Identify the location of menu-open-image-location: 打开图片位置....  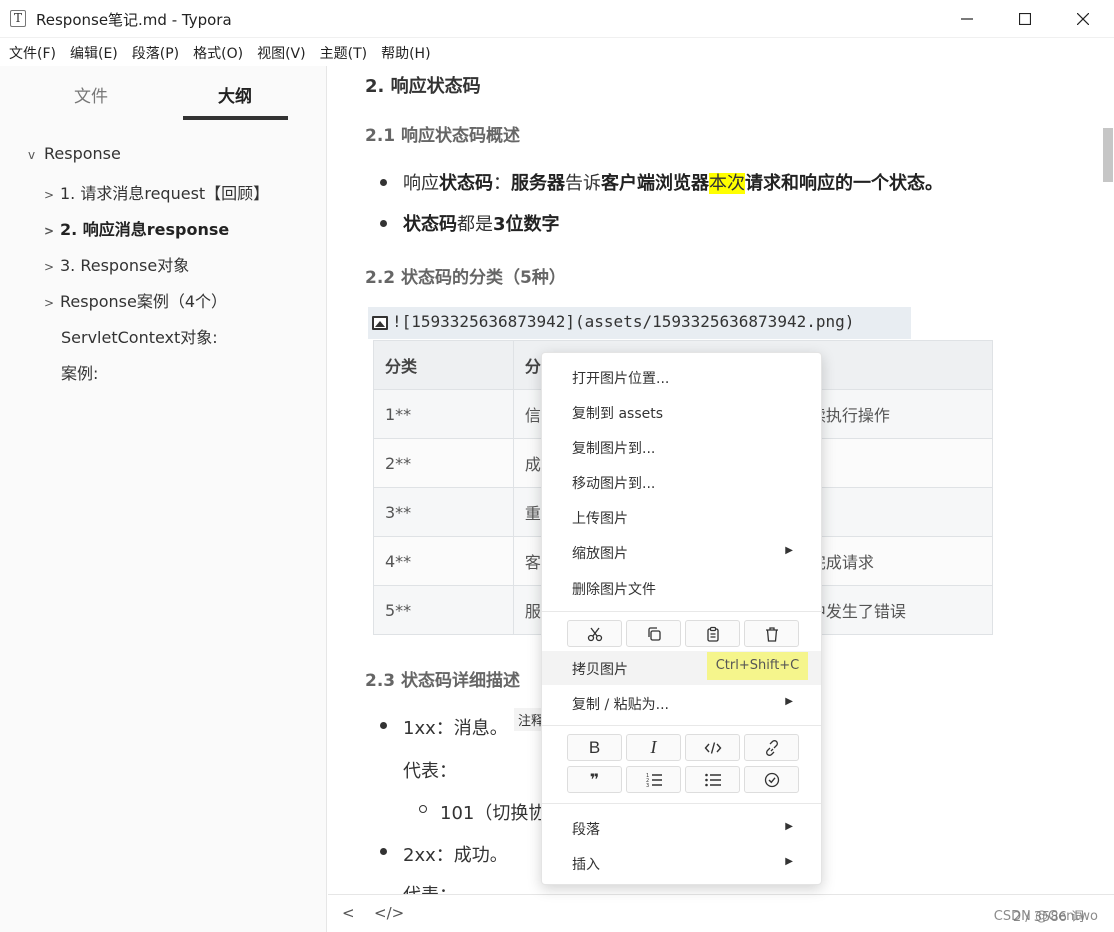
(681, 377).